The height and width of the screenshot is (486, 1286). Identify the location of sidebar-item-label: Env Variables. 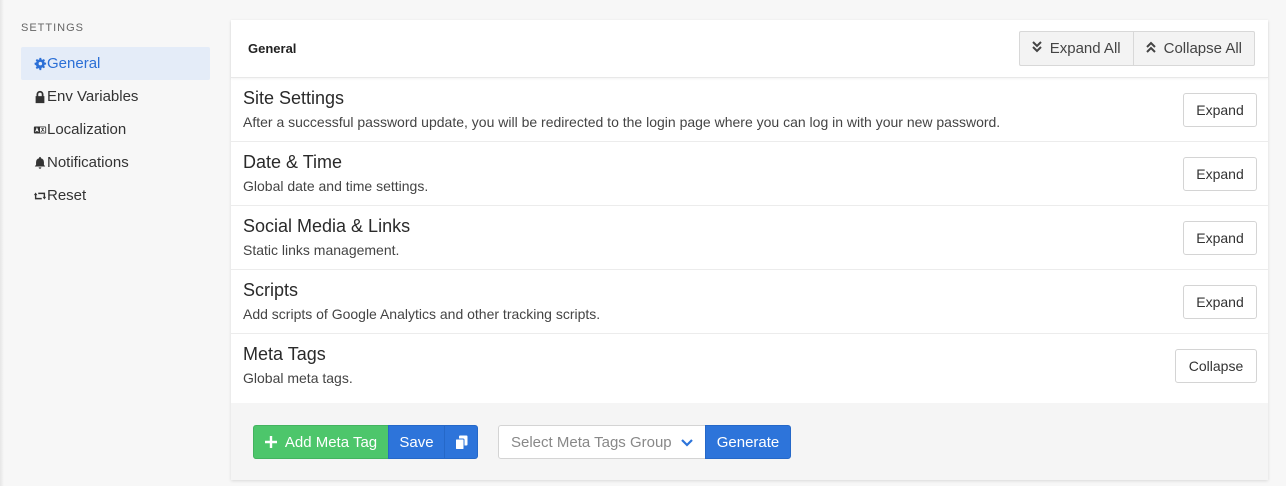
(93, 96).